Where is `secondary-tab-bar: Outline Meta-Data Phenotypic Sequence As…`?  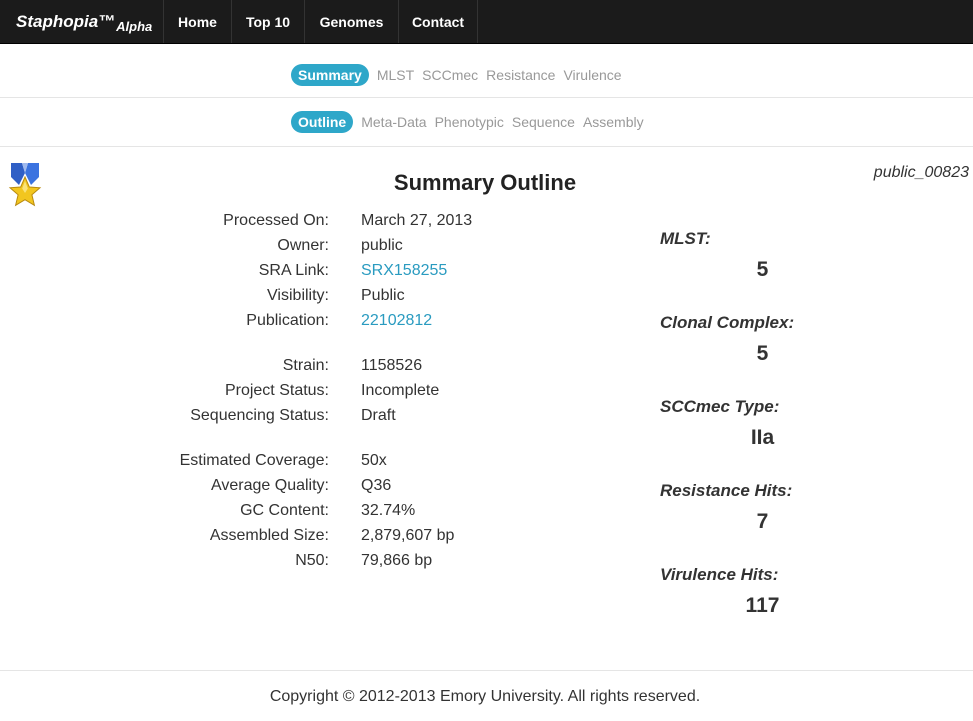
secondary-tab-bar: Outline Meta-Data Phenotypic Sequence As… is located at coordinates (486, 122).